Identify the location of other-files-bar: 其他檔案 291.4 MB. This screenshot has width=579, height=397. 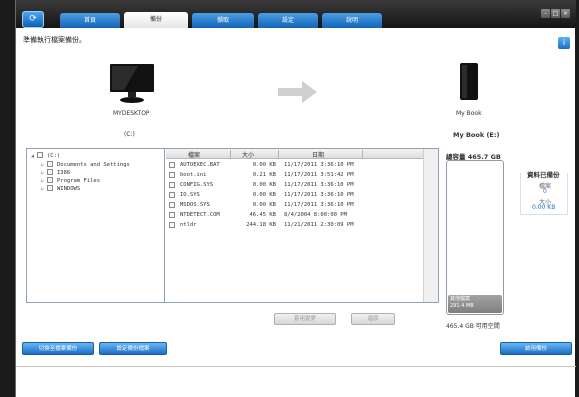
(475, 304).